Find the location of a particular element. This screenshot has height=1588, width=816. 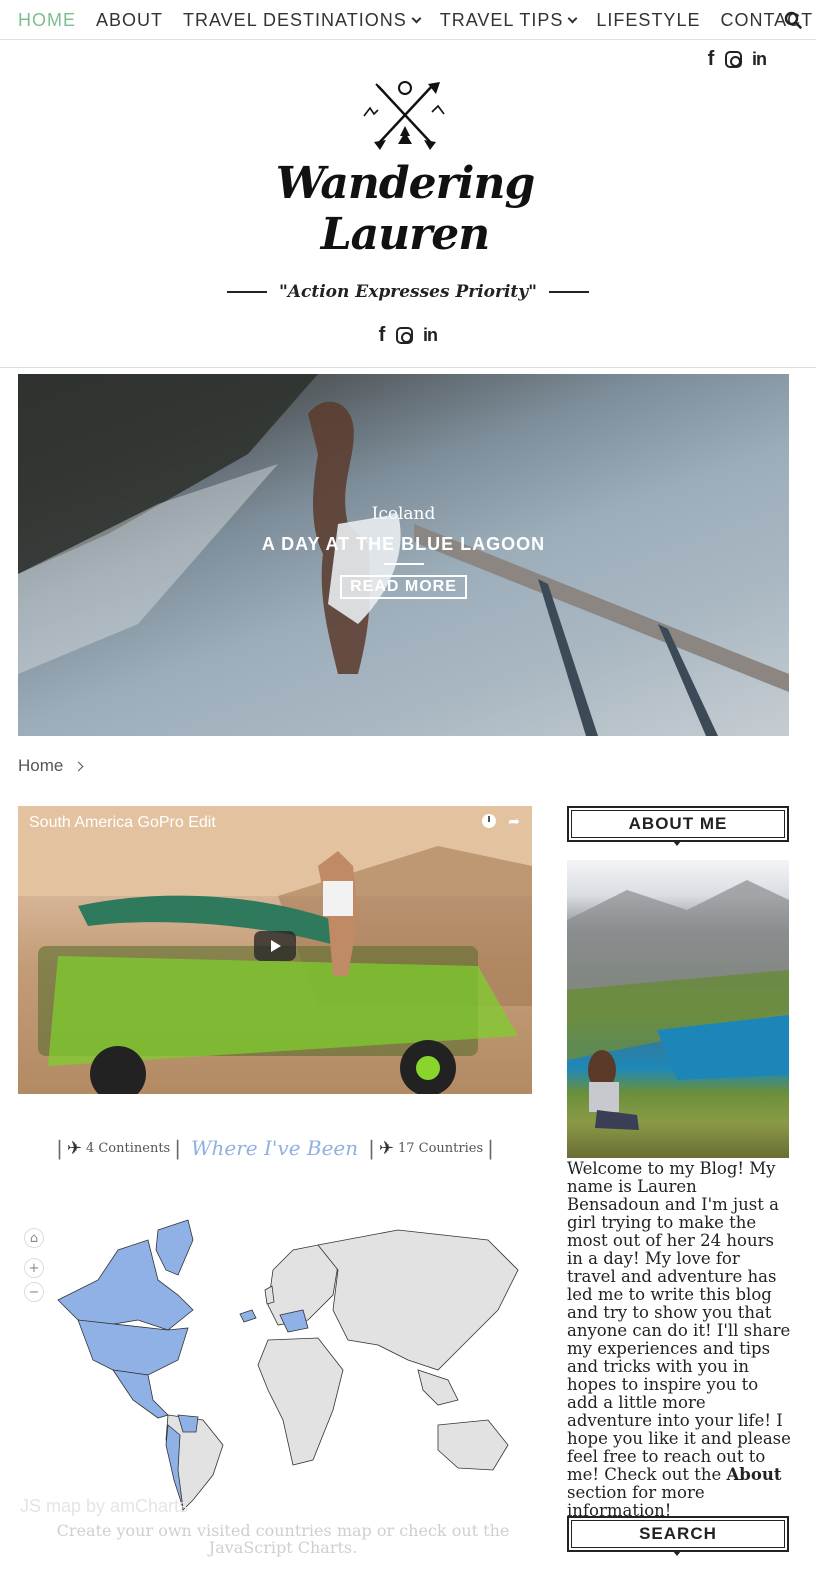

hero-title: A DAY AT THE BLUE LAGOON is located at coordinates (403, 544).